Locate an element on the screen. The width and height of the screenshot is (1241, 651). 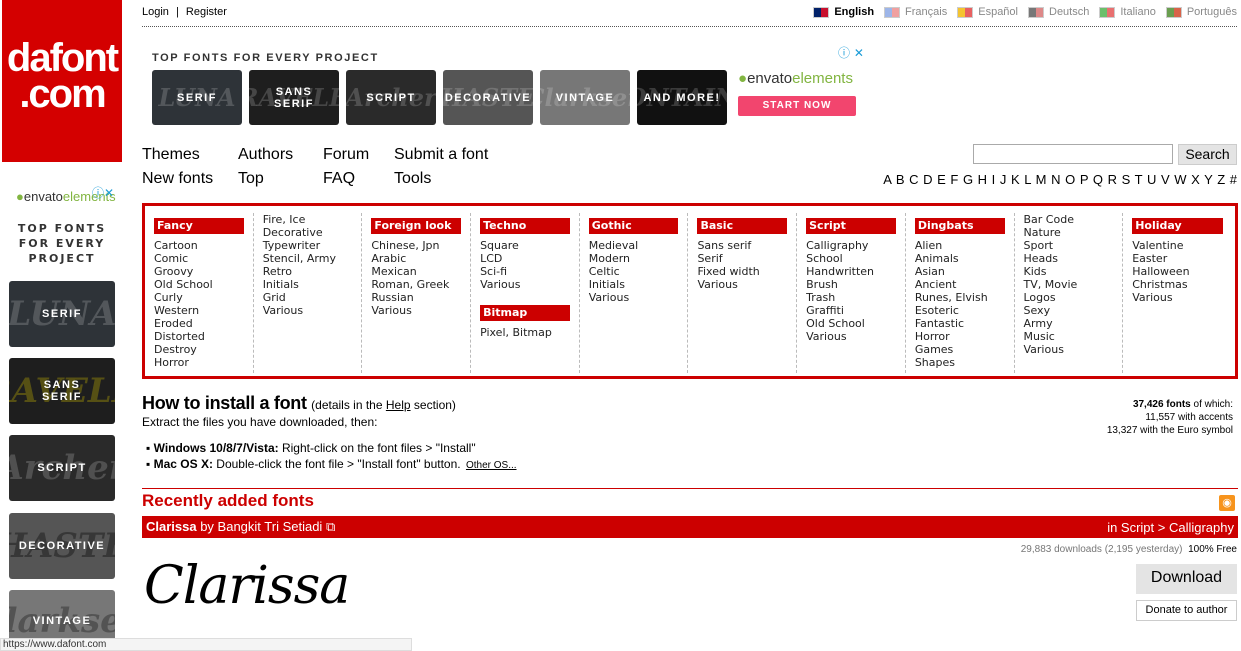
font-category-link: in Script > Calligraphy is located at coordinates (1170, 527).